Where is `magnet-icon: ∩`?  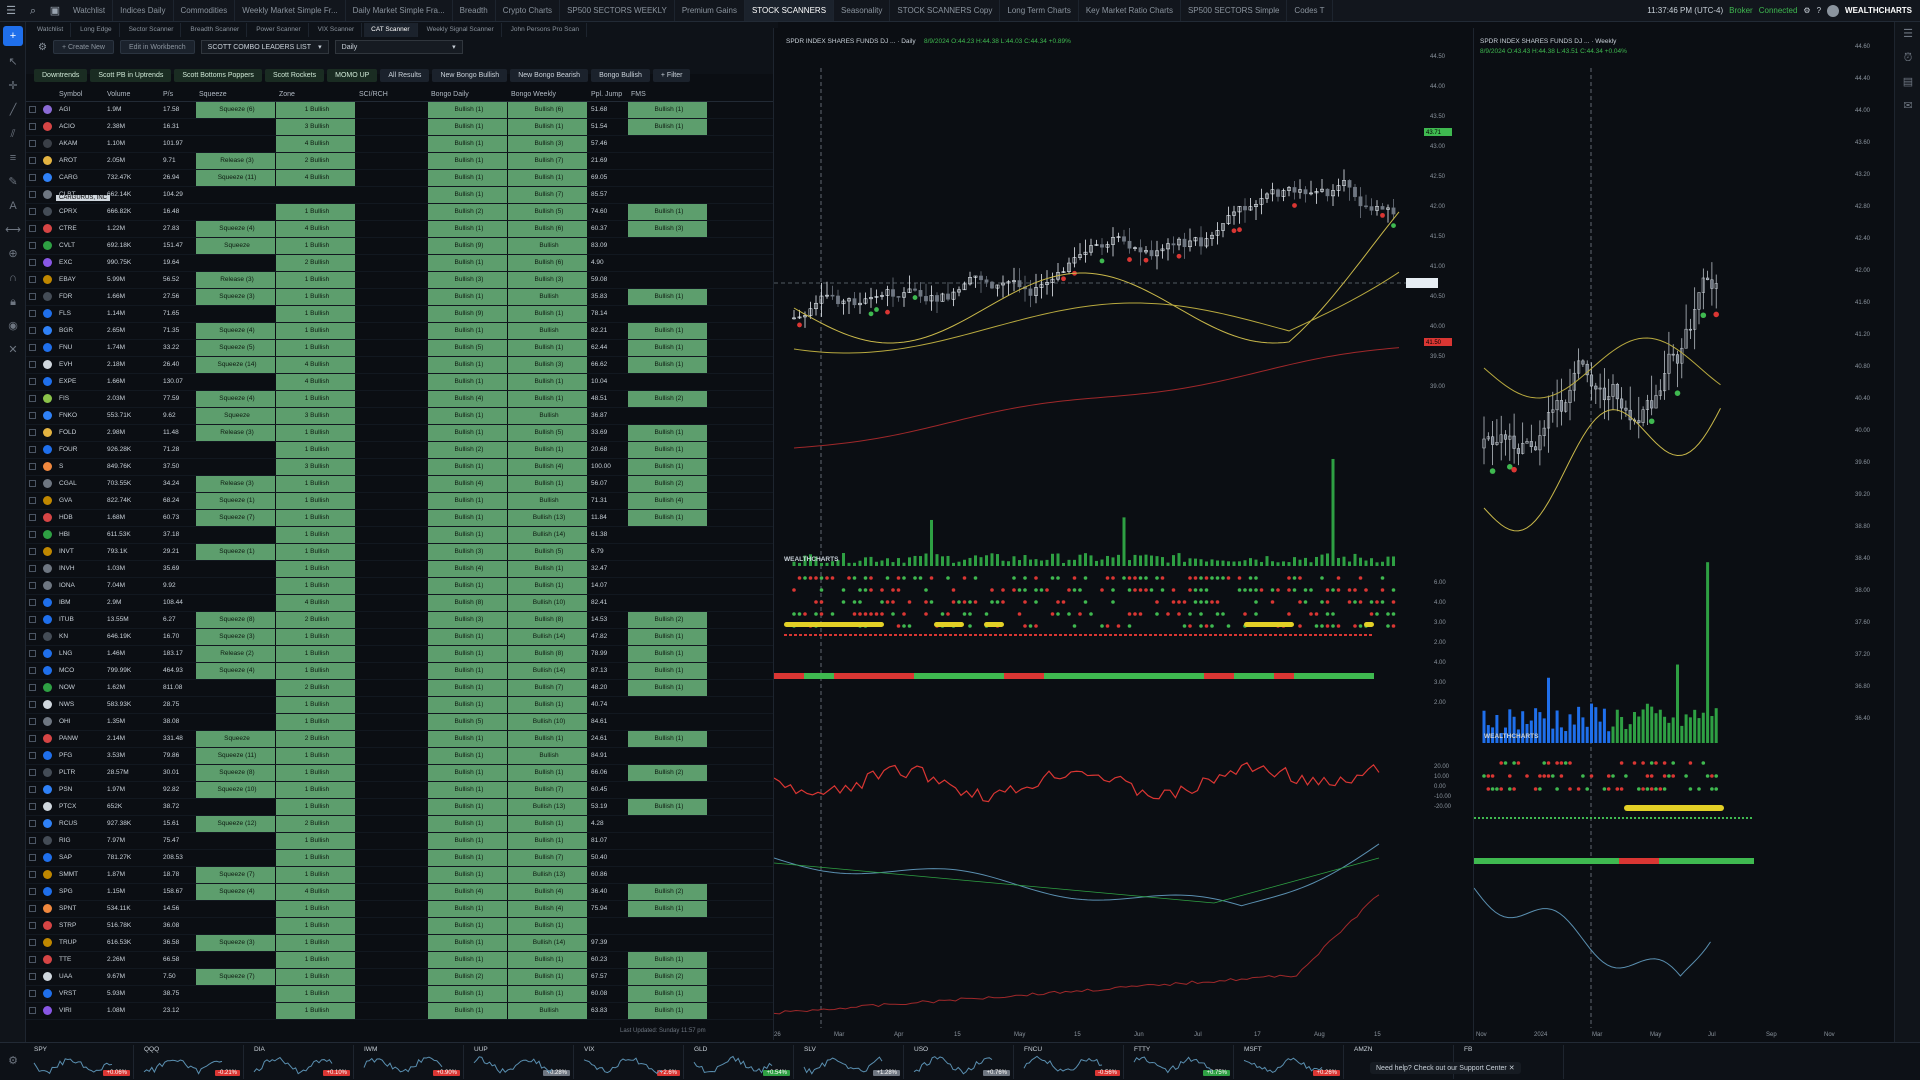
magnet-icon: ∩ is located at coordinates (13, 278).